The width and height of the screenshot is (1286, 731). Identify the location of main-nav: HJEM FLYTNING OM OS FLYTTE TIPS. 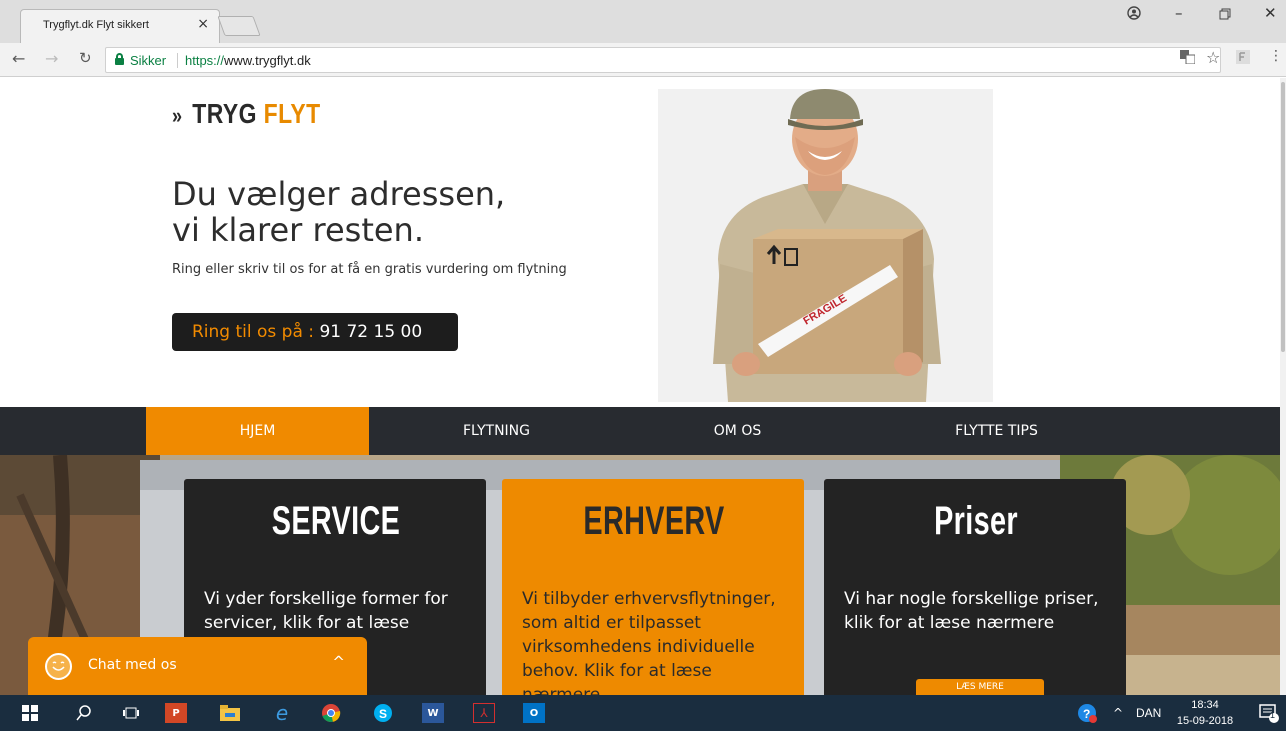
(640, 431).